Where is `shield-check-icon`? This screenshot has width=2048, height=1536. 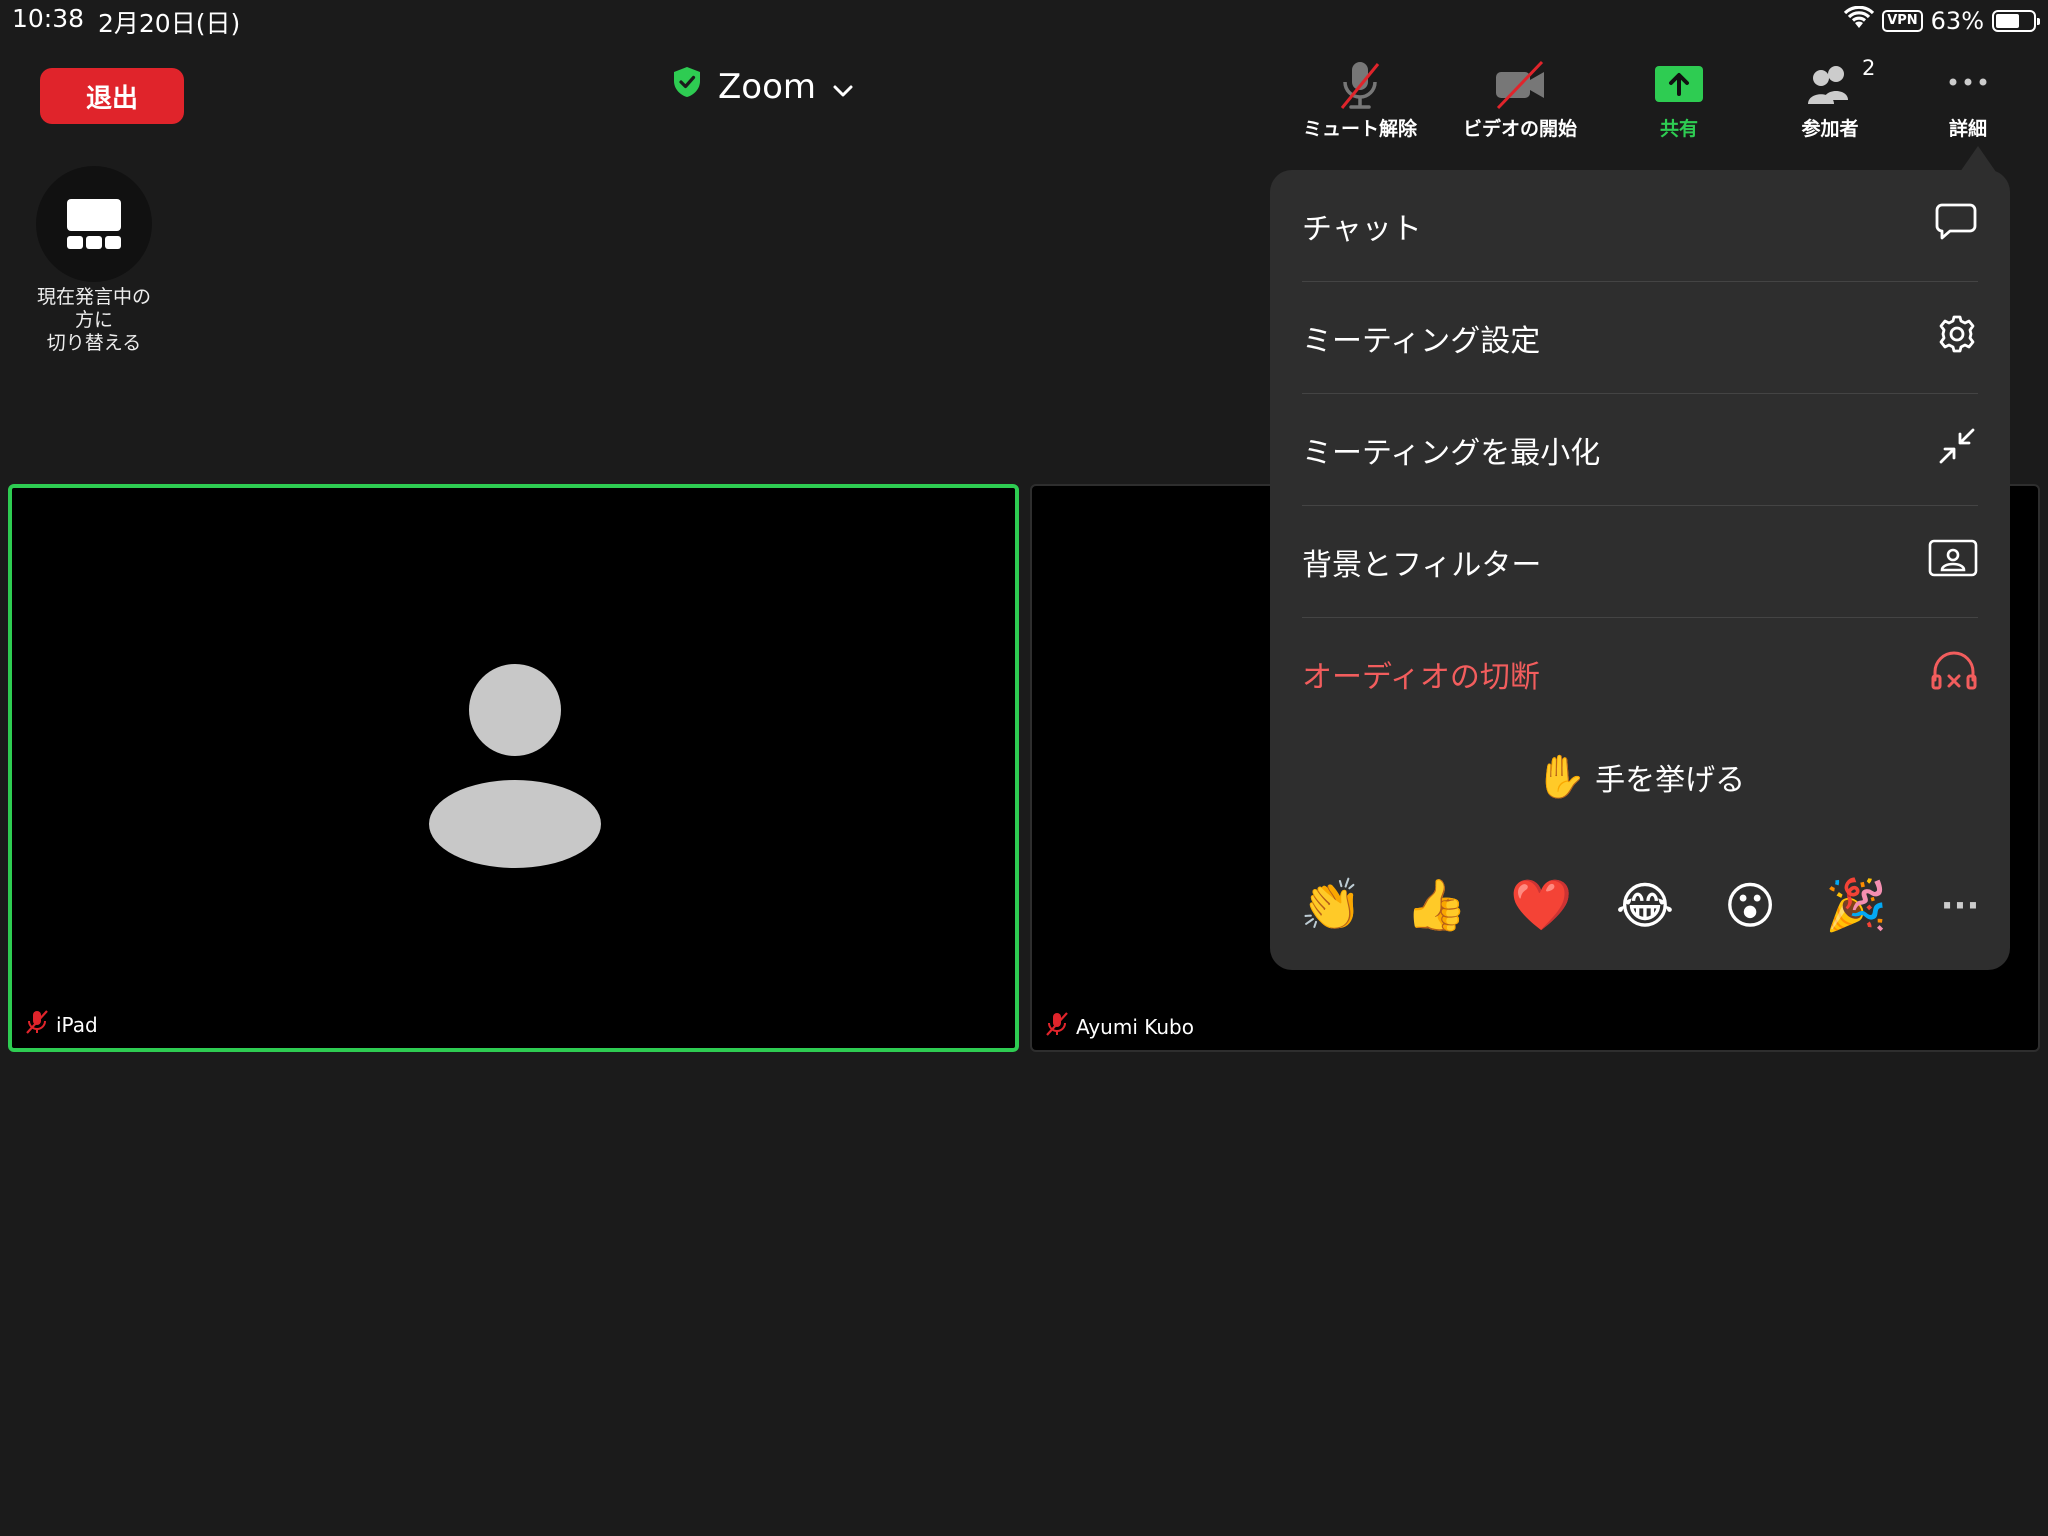 shield-check-icon is located at coordinates (687, 86).